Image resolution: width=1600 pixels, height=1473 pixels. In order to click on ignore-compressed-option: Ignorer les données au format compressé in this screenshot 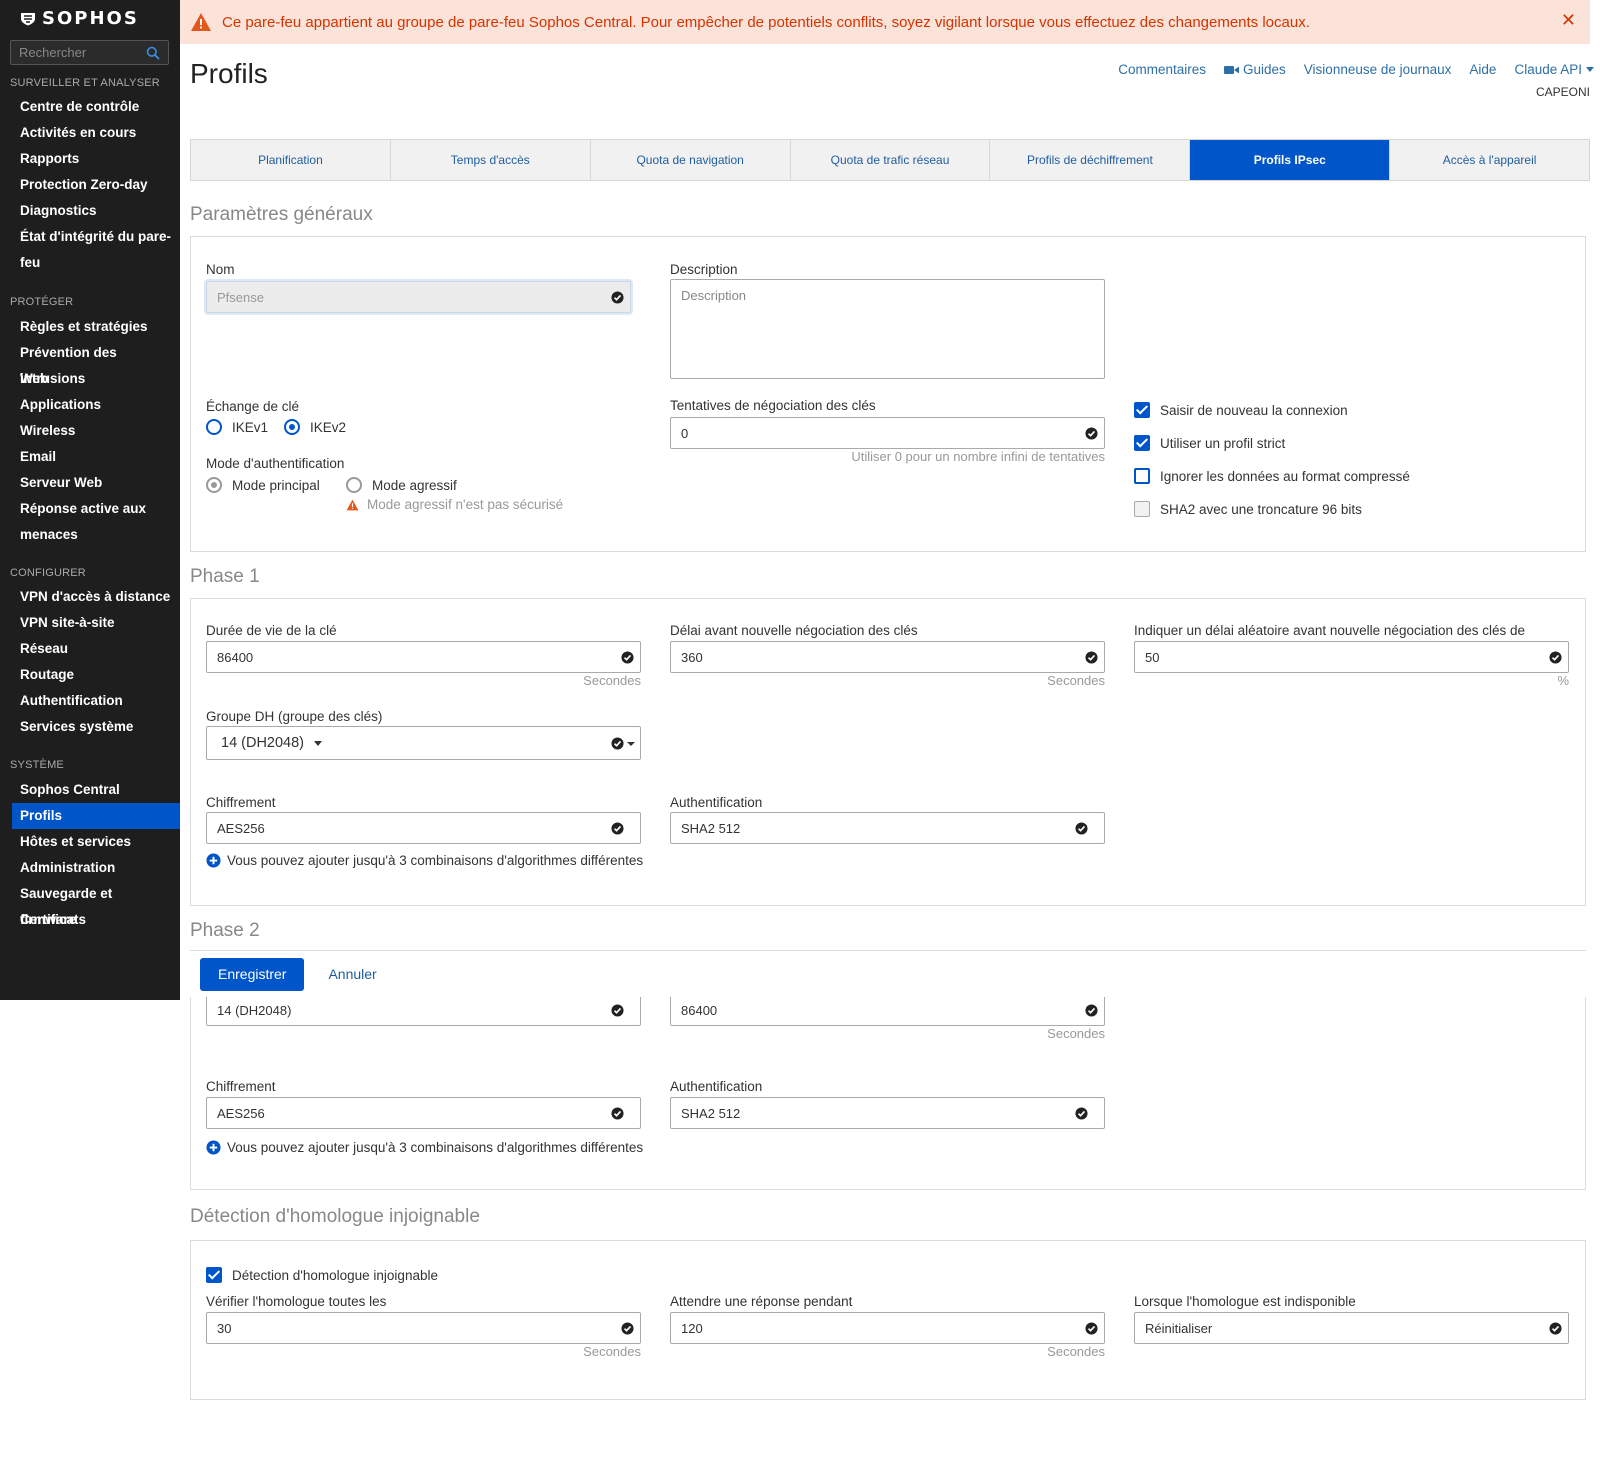, I will do `click(1272, 476)`.